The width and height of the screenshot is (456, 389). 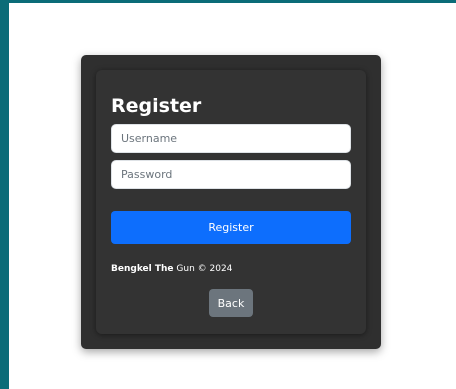 I want to click on footer-copyright: Bengkel The Gun © 2024, so click(x=171, y=269).